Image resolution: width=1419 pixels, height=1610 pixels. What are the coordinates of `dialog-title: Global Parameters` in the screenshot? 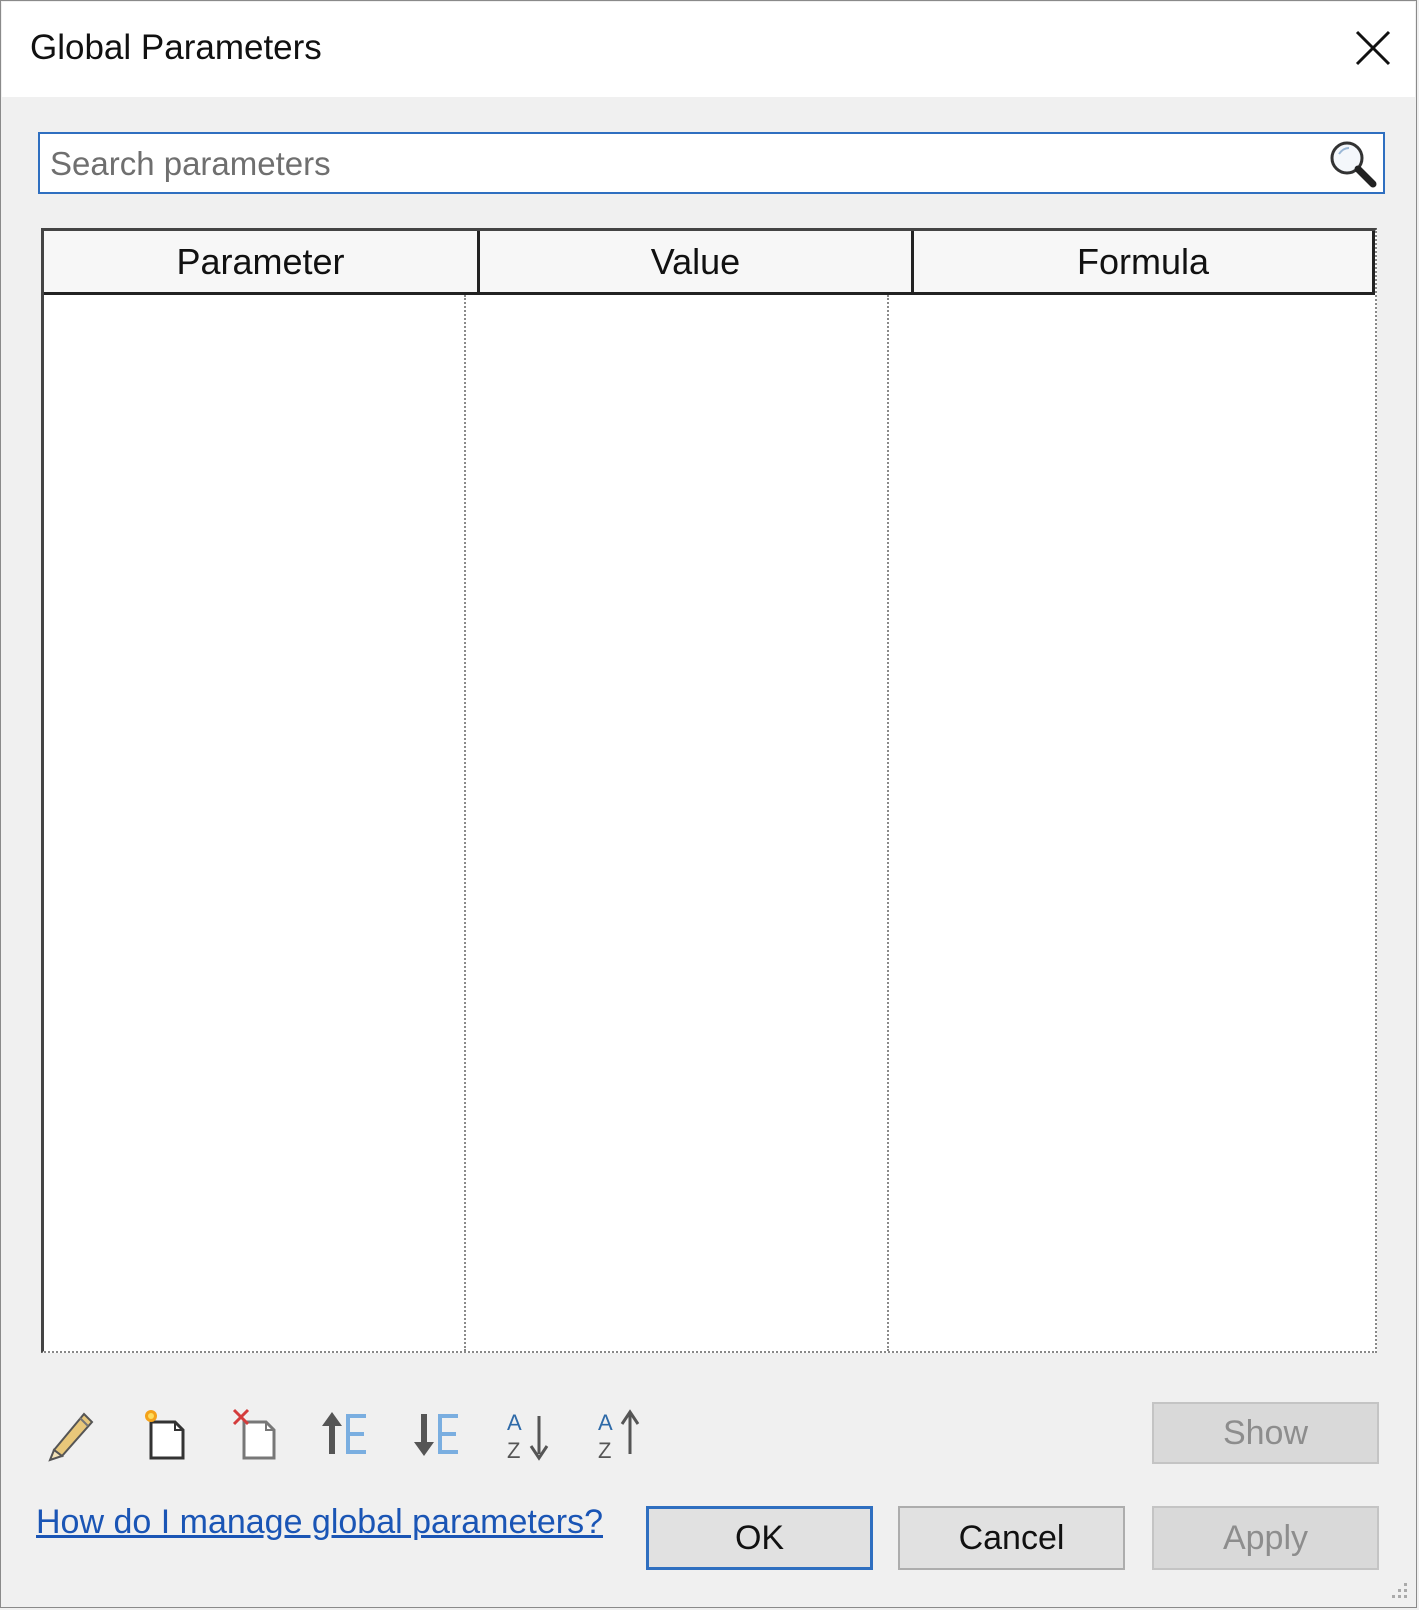 It's located at (176, 47).